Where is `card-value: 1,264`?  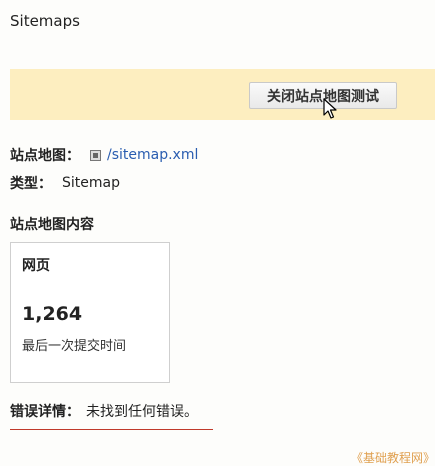 card-value: 1,264 is located at coordinates (52, 314).